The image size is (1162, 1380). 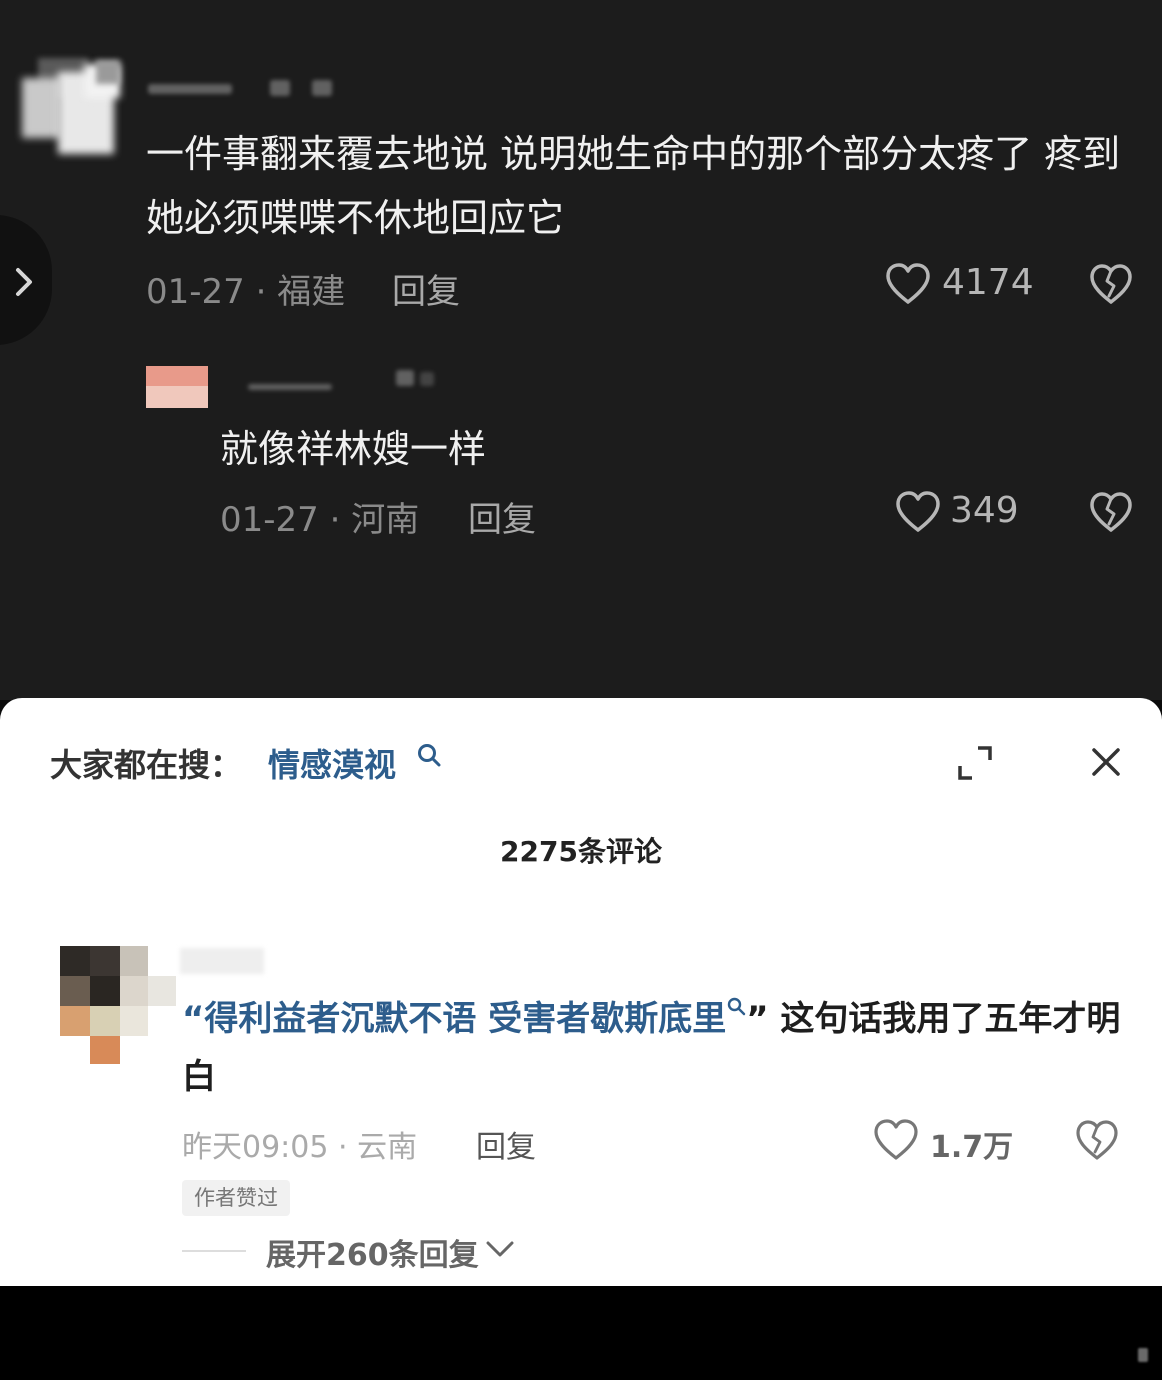 What do you see at coordinates (320, 520) in the screenshot?
I see `comment-meta: 01-27 · 河南` at bounding box center [320, 520].